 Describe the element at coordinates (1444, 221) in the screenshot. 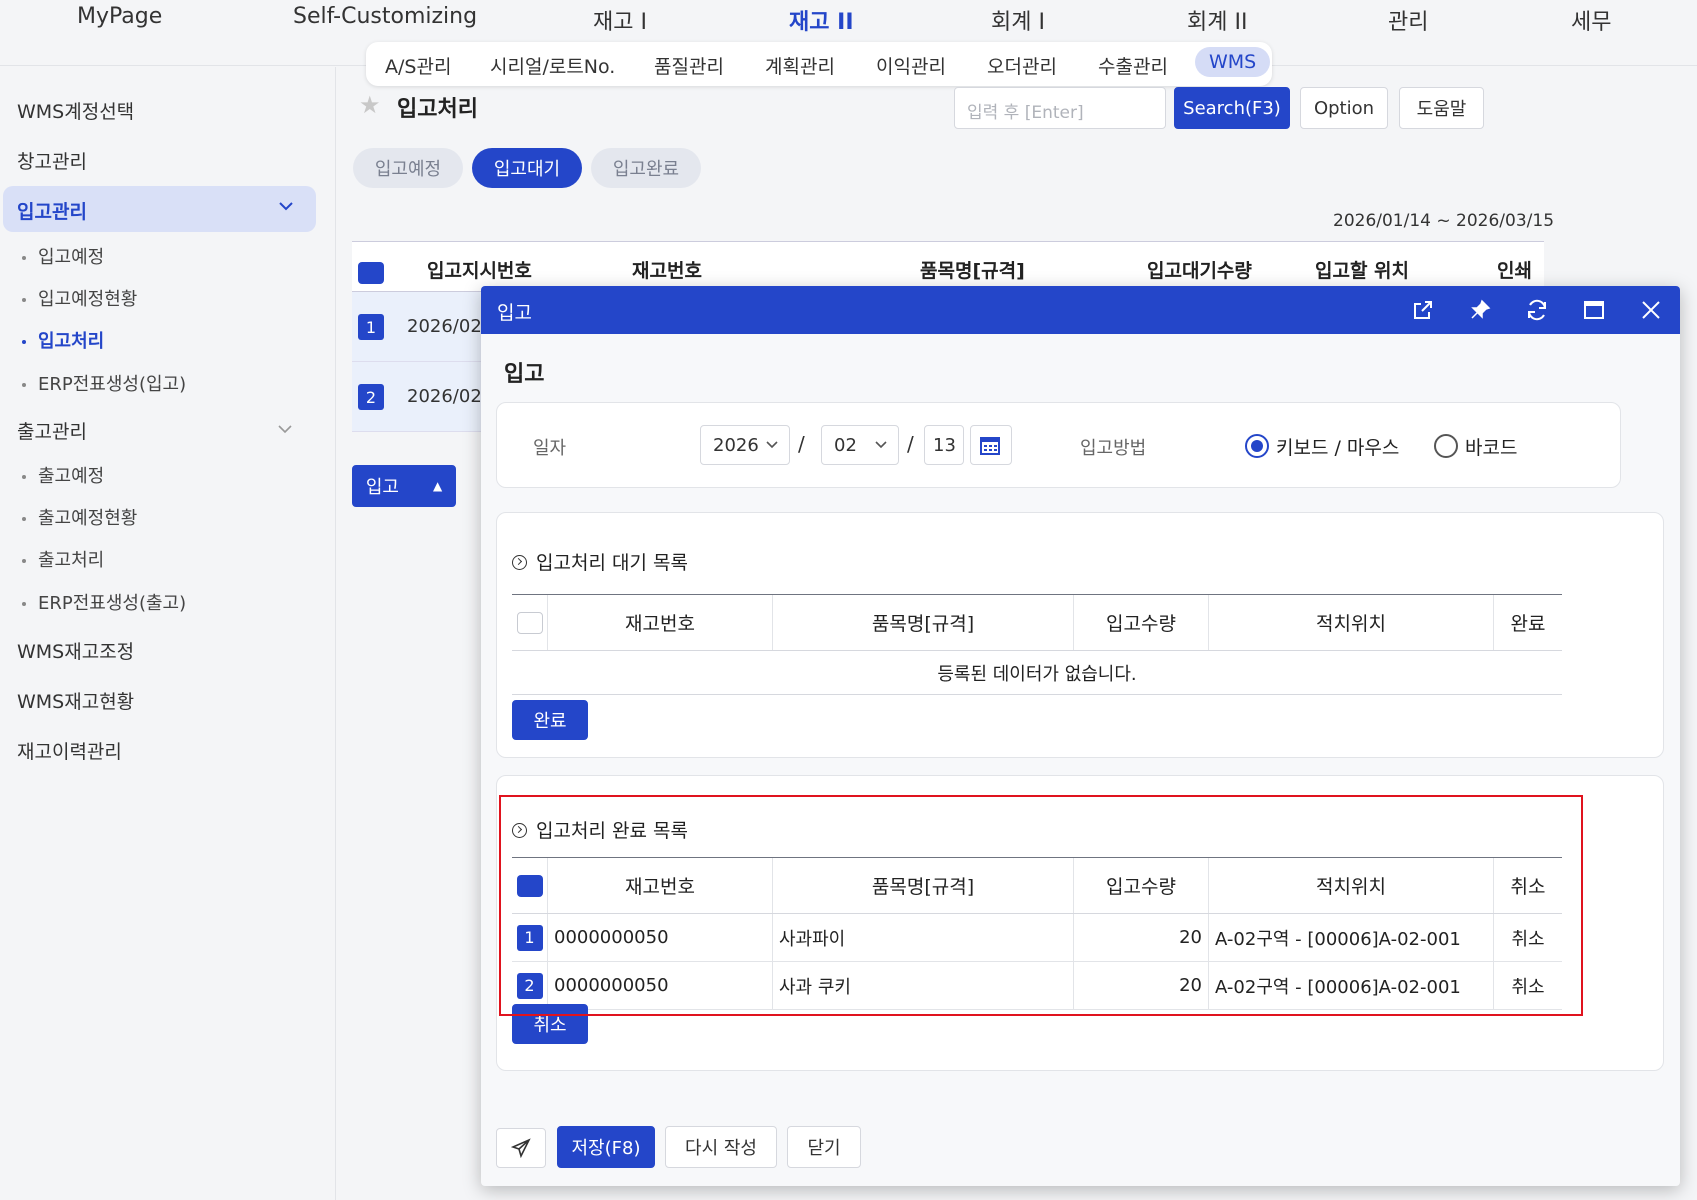

I see `date-range: 2026/01/14 ~ 2026/03/15` at that location.